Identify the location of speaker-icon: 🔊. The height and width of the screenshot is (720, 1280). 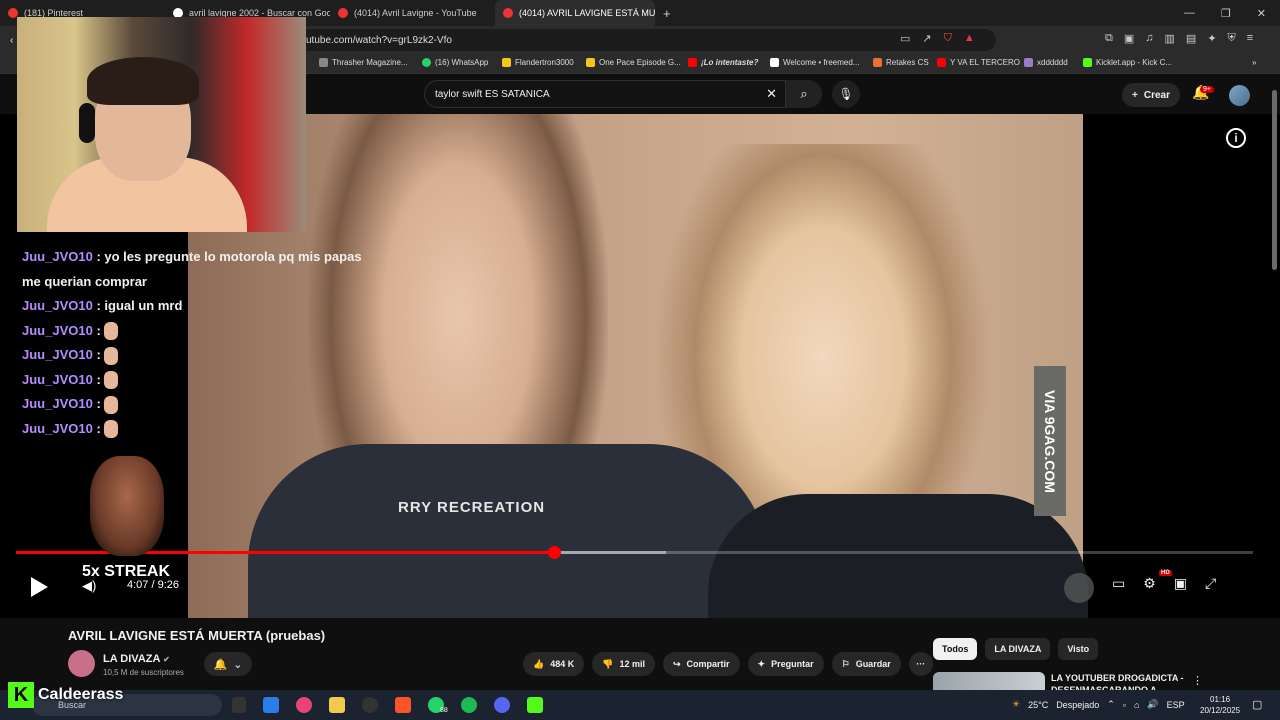
(1152, 704).